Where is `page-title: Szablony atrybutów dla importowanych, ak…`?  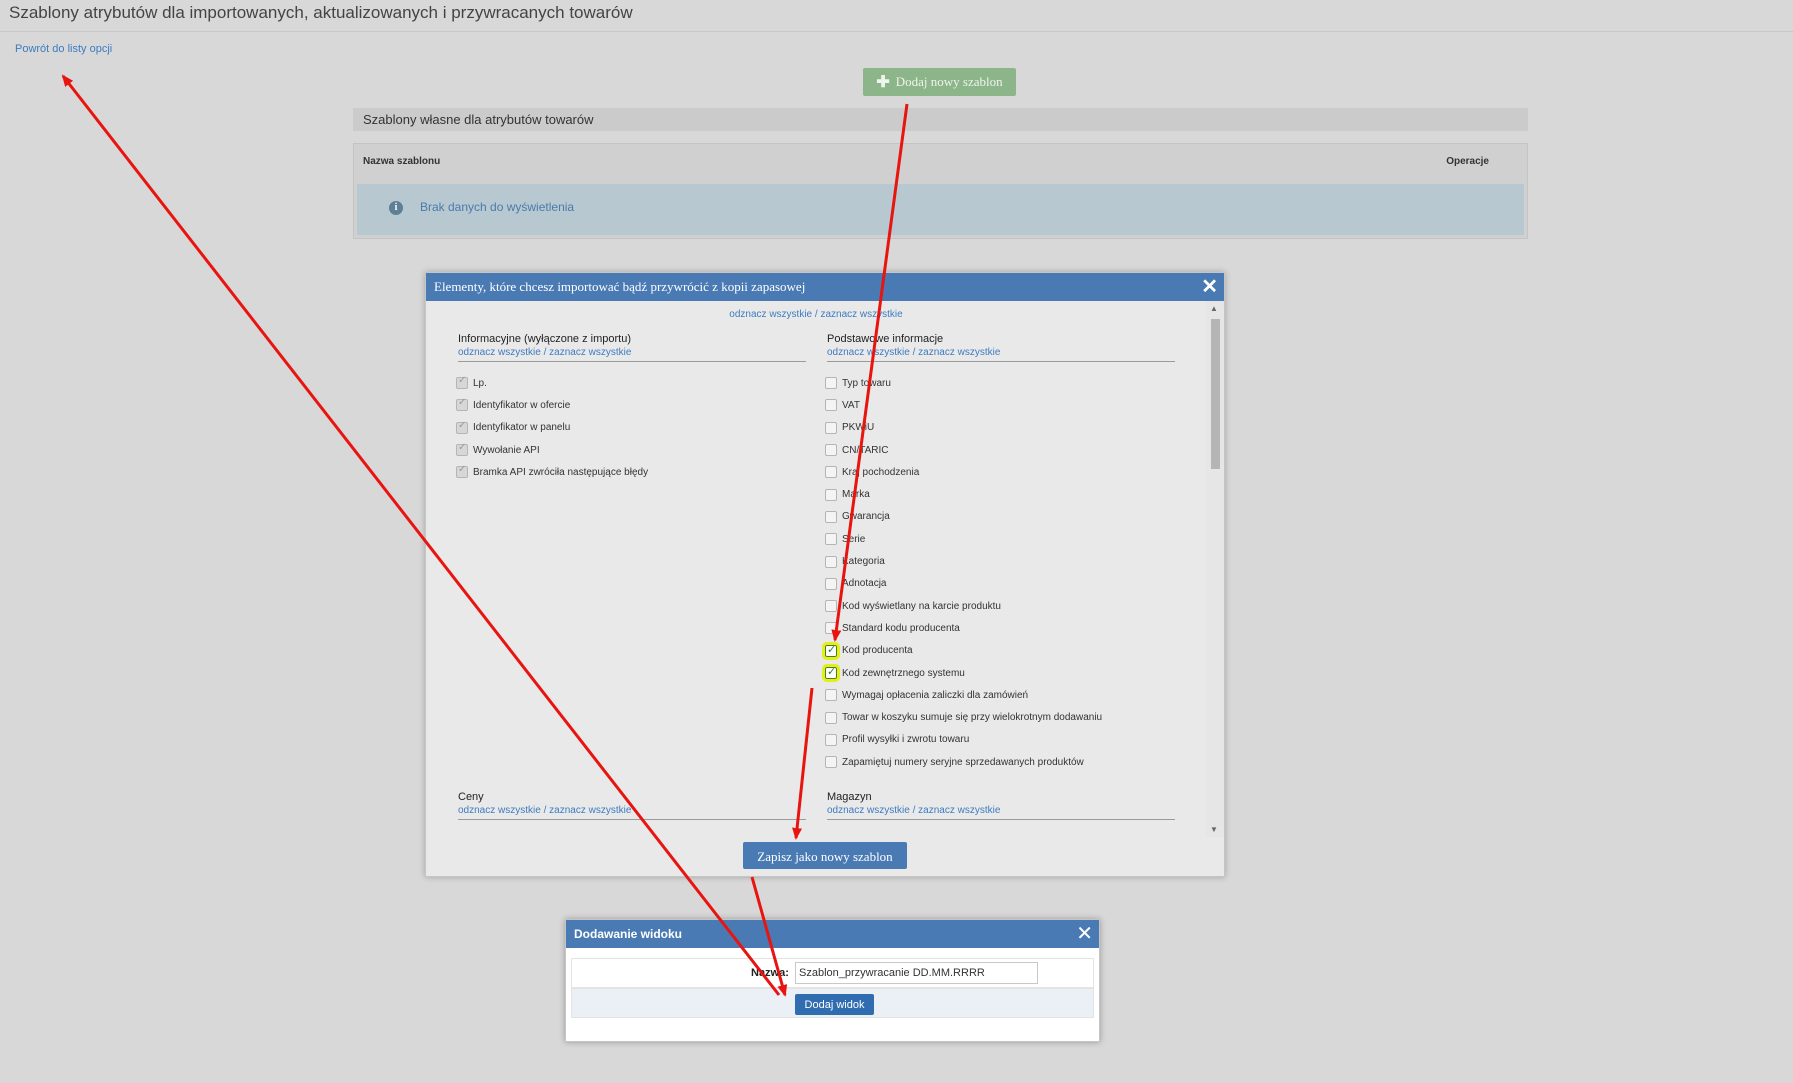 page-title: Szablony atrybutów dla importowanych, ak… is located at coordinates (321, 12).